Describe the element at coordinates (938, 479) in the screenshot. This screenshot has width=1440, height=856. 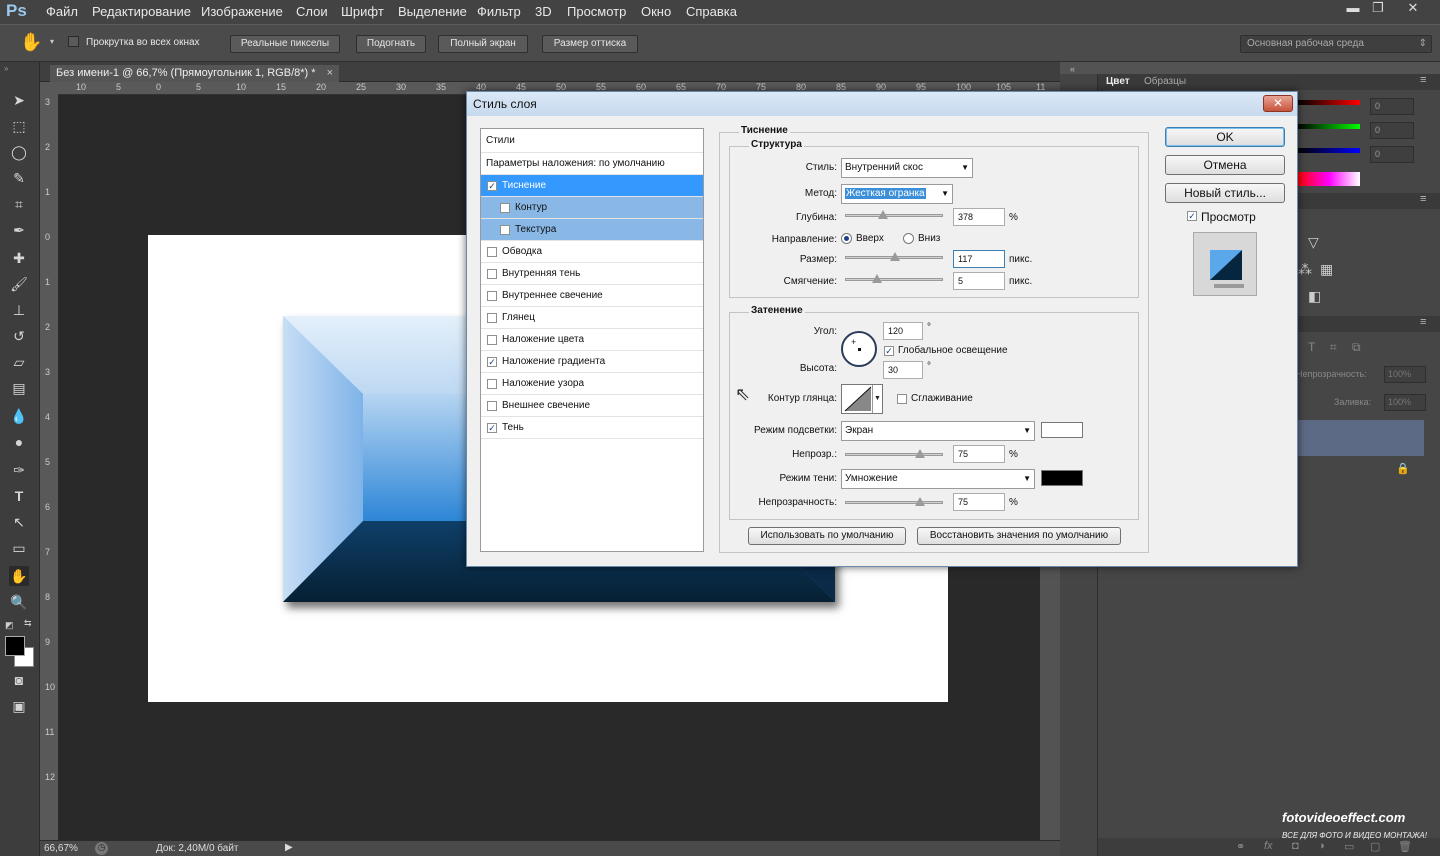
I see `shadow-mode-select: Умножение ▼` at that location.